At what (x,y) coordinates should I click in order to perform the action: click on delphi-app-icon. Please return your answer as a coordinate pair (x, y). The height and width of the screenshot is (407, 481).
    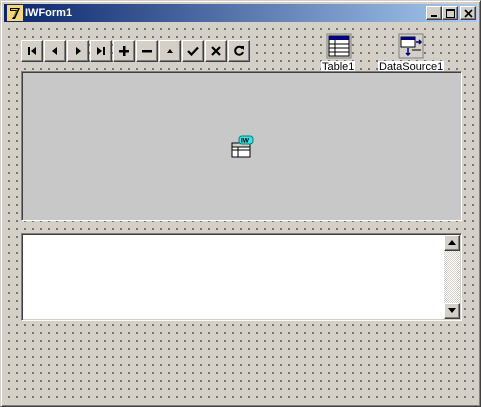
    Looking at the image, I should click on (15, 13).